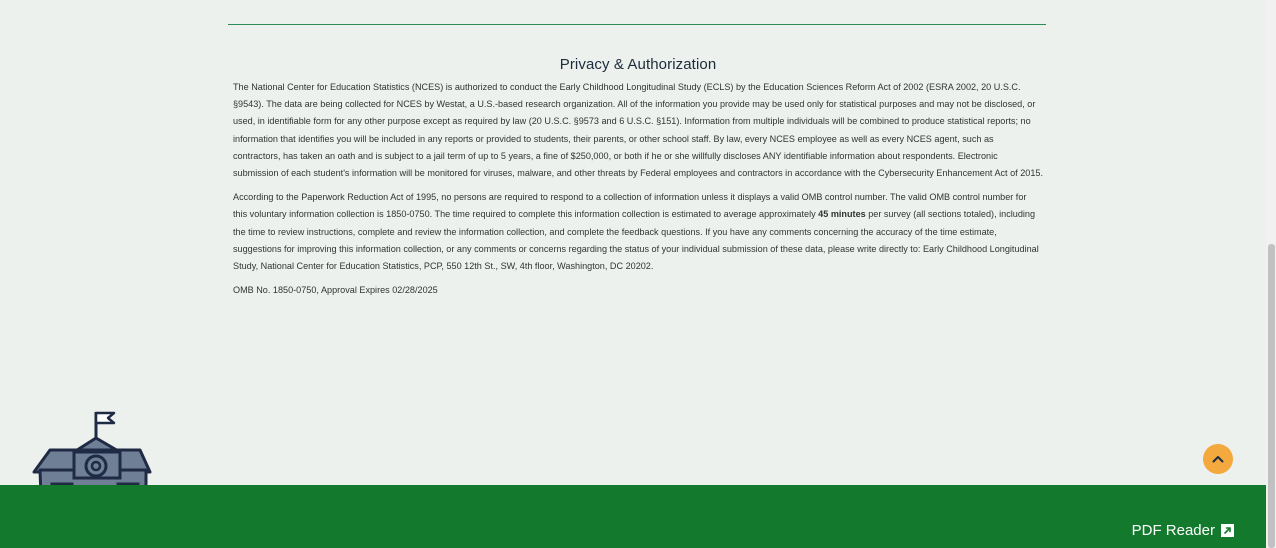 The width and height of the screenshot is (1276, 548). Describe the element at coordinates (1271, 396) in the screenshot. I see `scrollbar-thumb` at that location.